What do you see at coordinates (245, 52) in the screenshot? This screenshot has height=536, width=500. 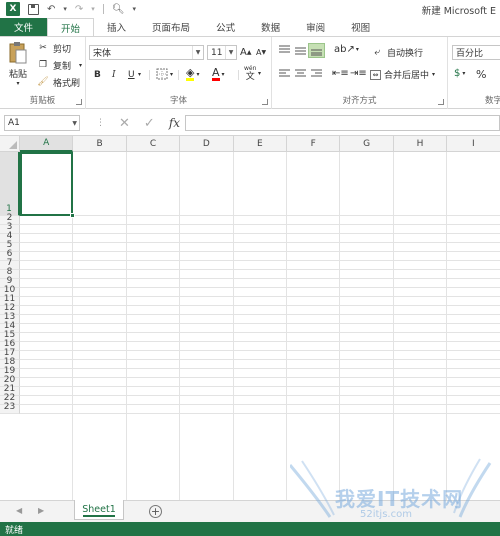 I see `grow-font-button: A ▲` at bounding box center [245, 52].